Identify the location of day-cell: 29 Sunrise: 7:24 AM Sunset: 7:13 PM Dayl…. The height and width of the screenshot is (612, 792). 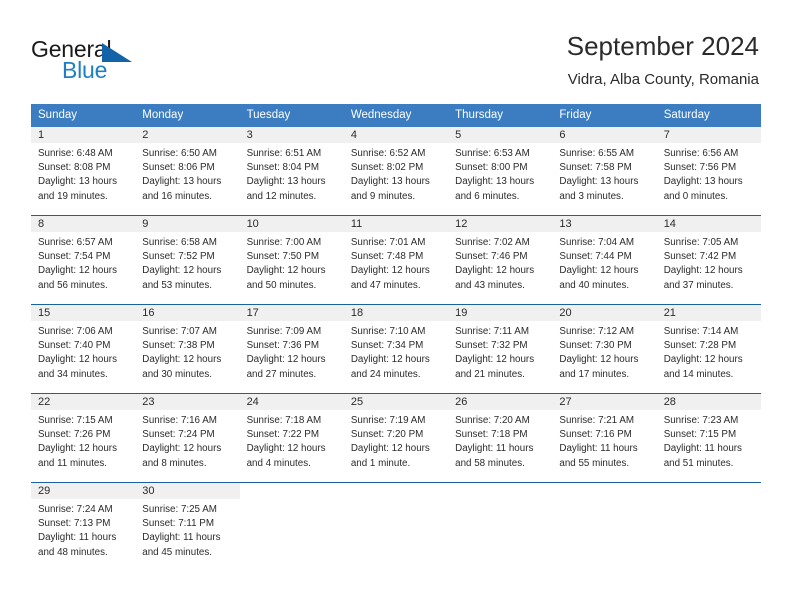
(83, 527).